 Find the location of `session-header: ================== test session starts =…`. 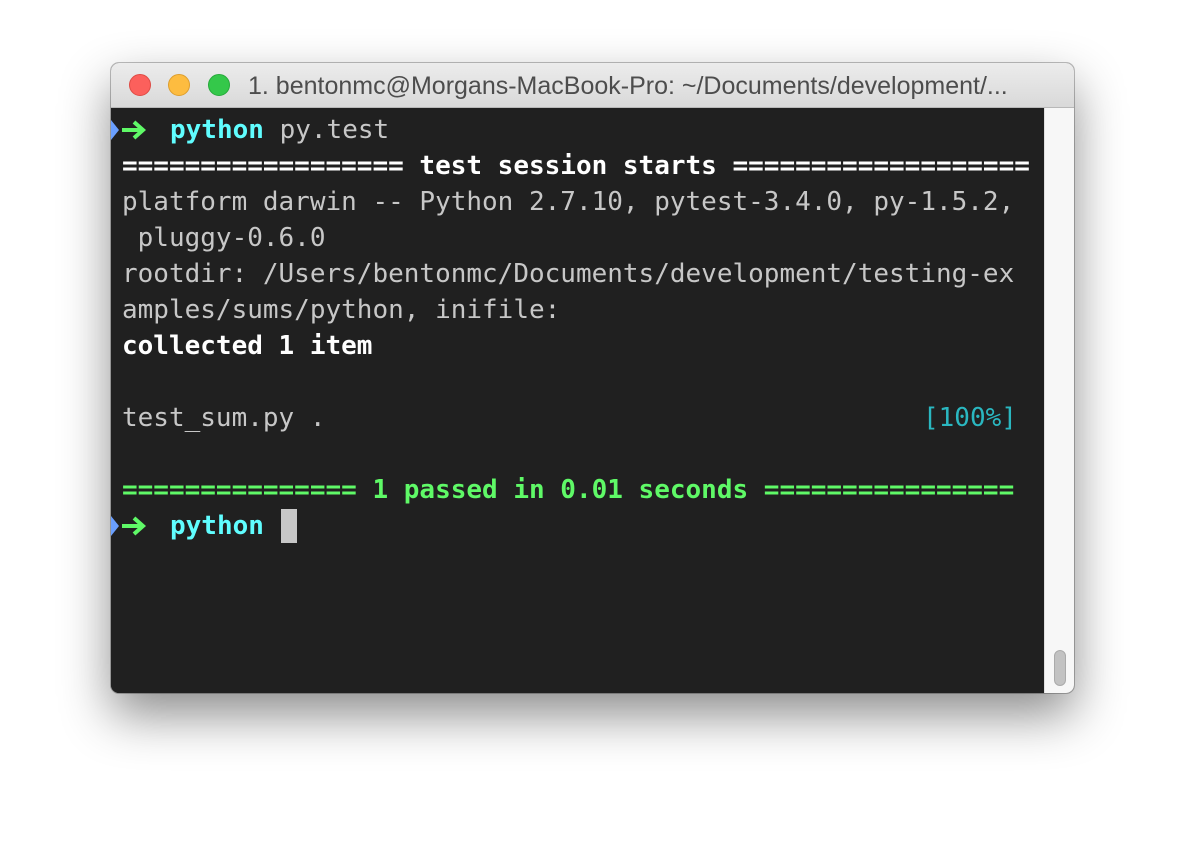

session-header: ================== test session starts =… is located at coordinates (576, 166).